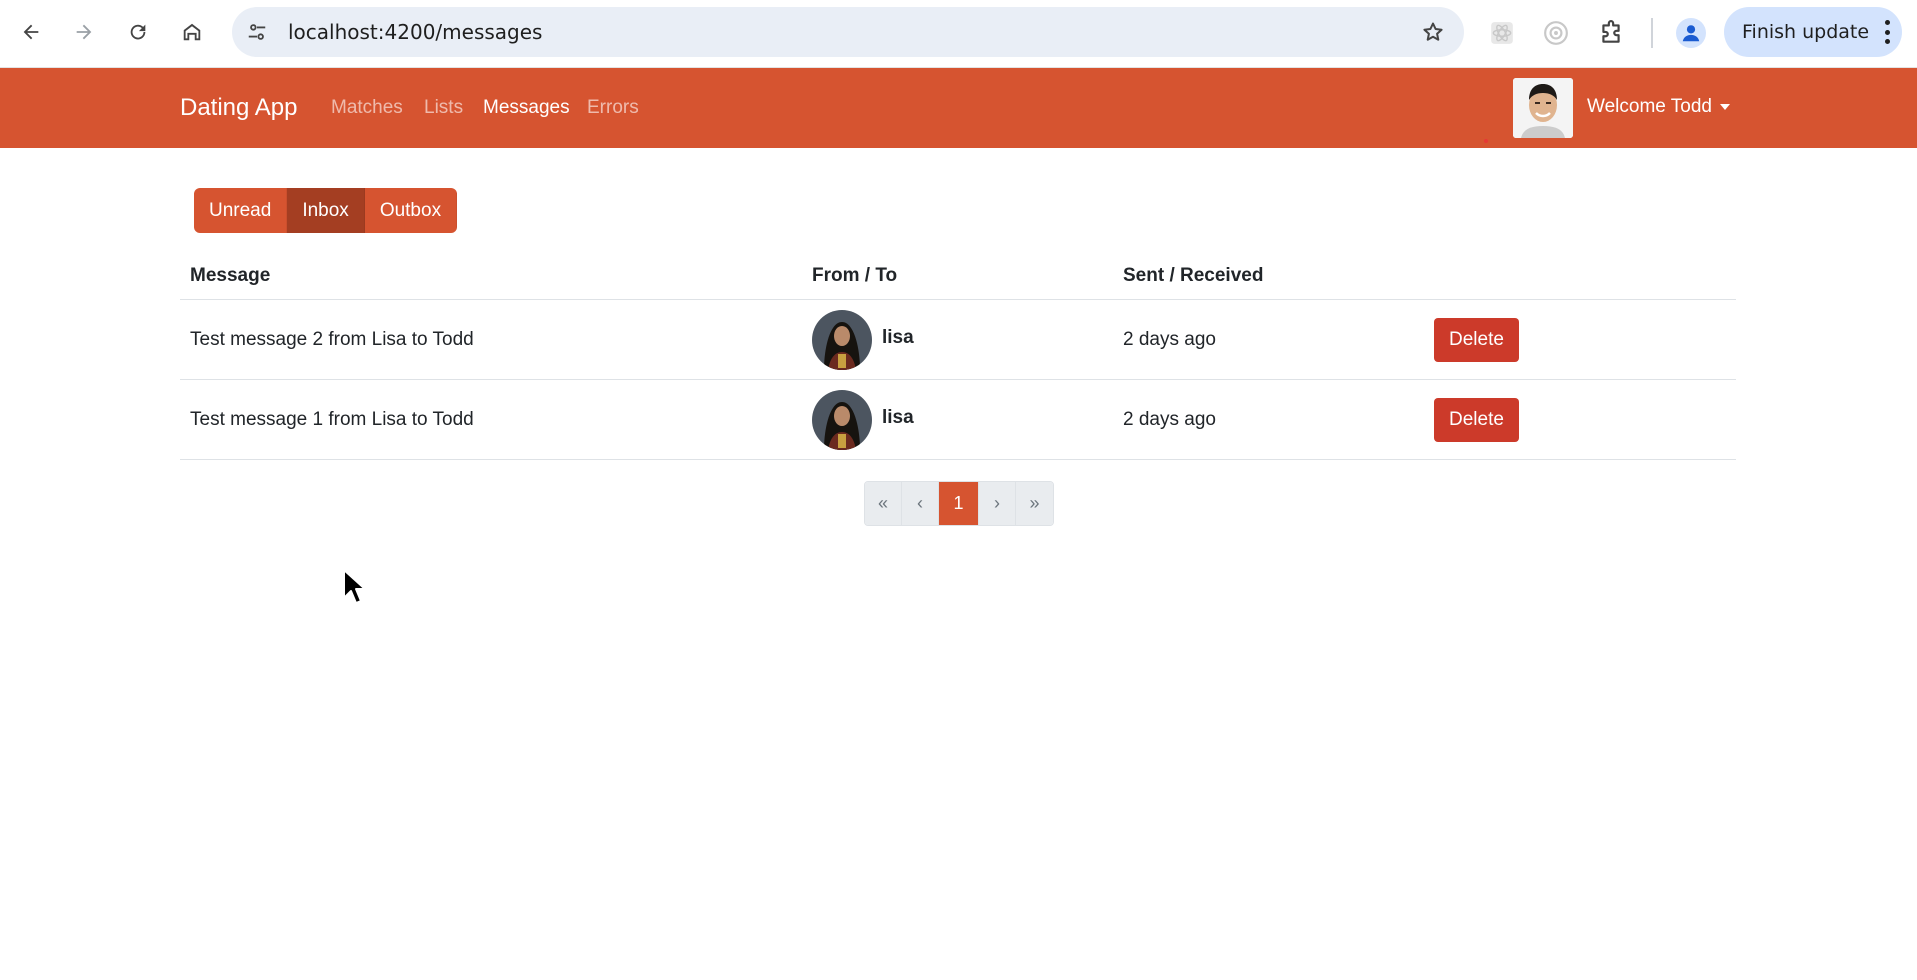  I want to click on page-number-button: 1, so click(959, 503).